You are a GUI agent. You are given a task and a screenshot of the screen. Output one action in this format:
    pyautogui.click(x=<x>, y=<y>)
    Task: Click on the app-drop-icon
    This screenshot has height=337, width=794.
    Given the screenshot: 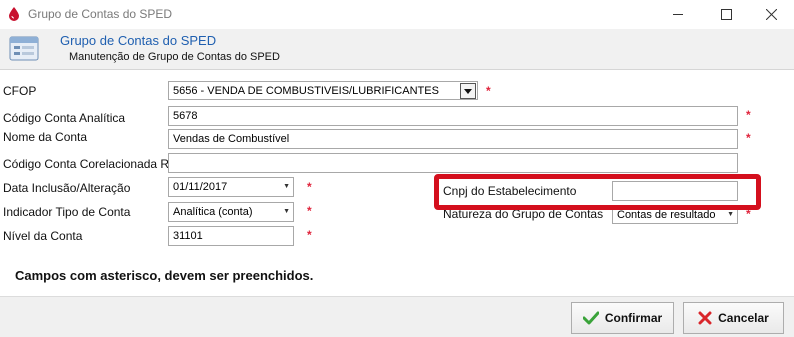 What is the action you would take?
    pyautogui.click(x=14, y=14)
    